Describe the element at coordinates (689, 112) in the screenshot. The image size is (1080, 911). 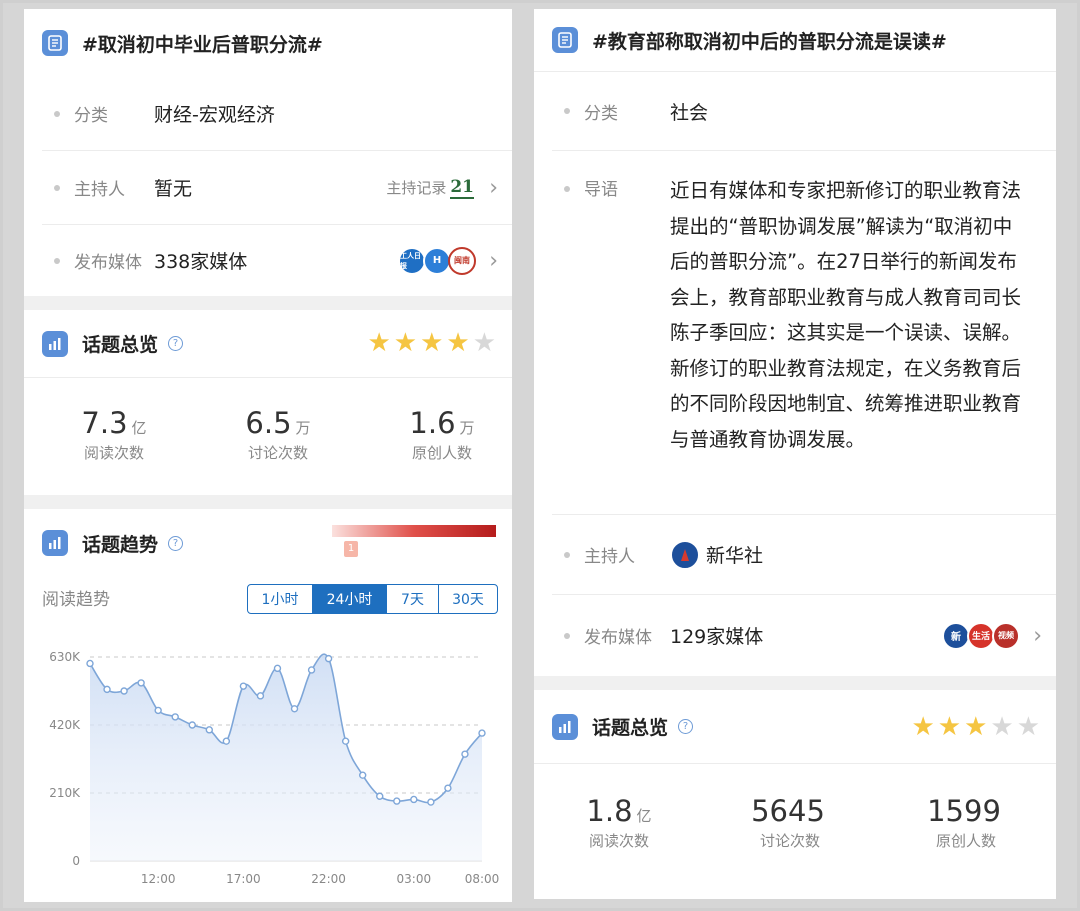
I see `category-value: 社会` at that location.